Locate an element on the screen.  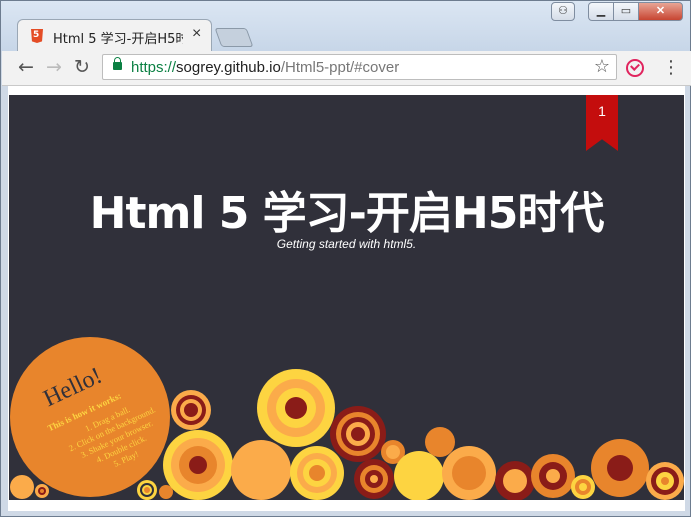
reload-icon: ↻ is located at coordinates (82, 67).